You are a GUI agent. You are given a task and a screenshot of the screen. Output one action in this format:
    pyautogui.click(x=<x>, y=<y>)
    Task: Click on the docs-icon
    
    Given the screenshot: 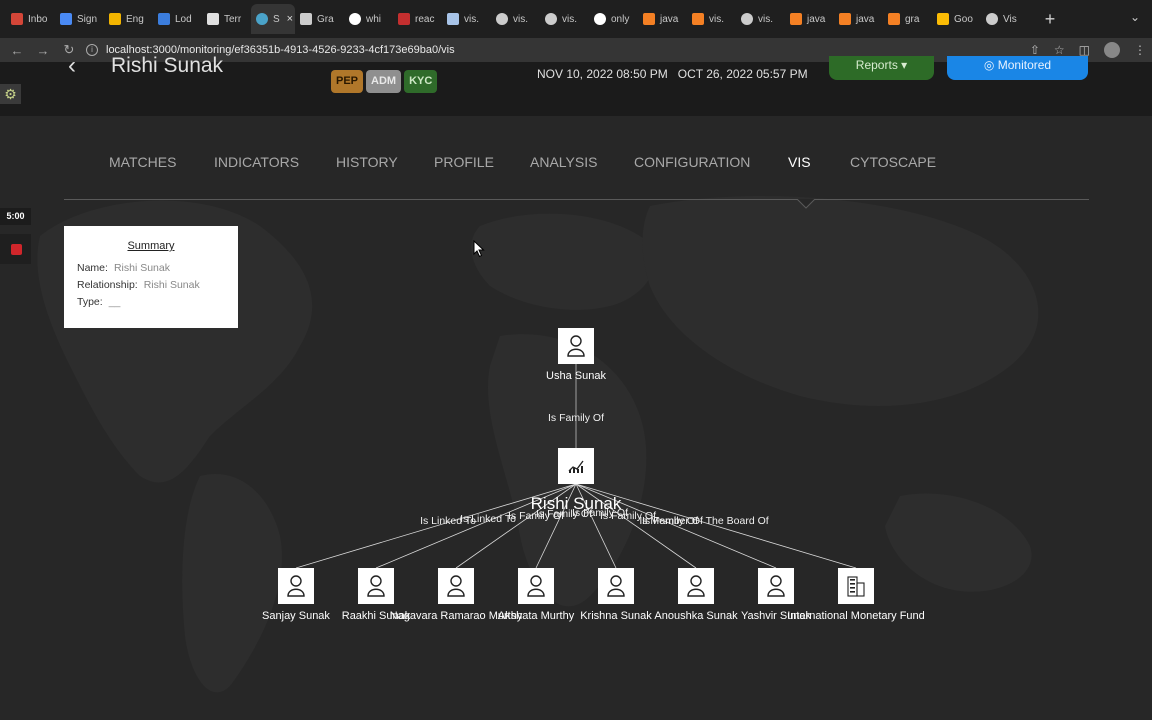 What is the action you would take?
    pyautogui.click(x=66, y=19)
    